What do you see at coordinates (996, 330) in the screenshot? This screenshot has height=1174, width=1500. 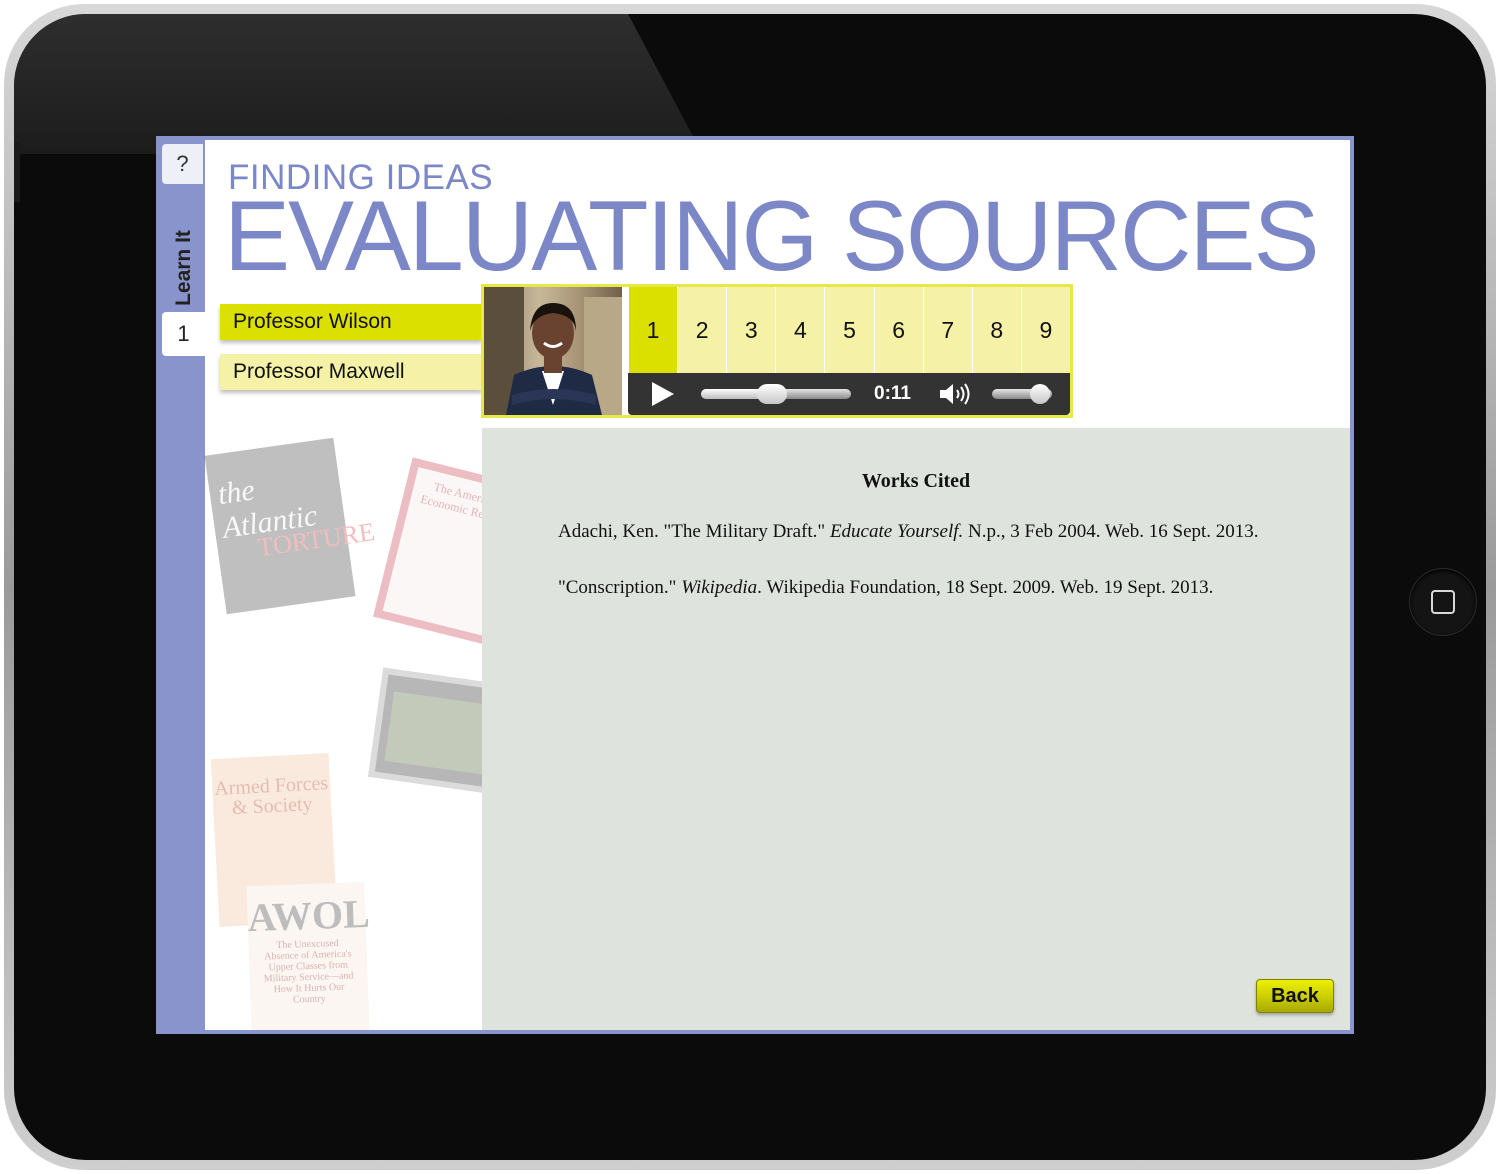 I see `chapter-8: 8` at bounding box center [996, 330].